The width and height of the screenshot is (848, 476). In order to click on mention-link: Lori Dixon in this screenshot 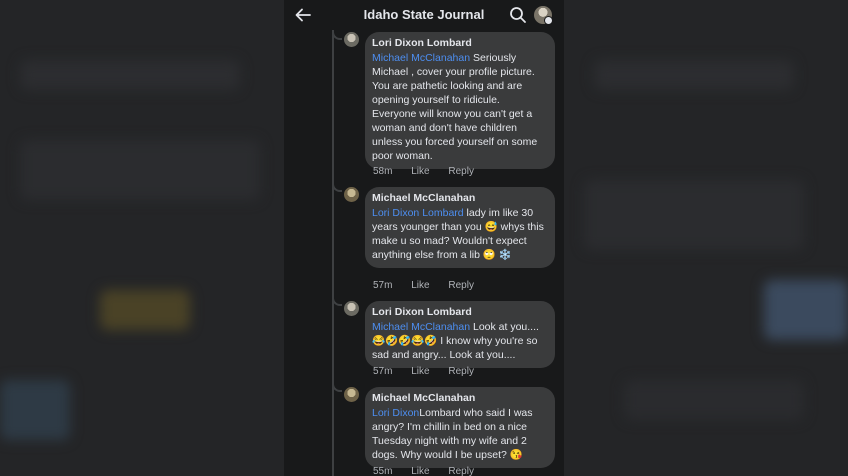, I will do `click(395, 413)`.